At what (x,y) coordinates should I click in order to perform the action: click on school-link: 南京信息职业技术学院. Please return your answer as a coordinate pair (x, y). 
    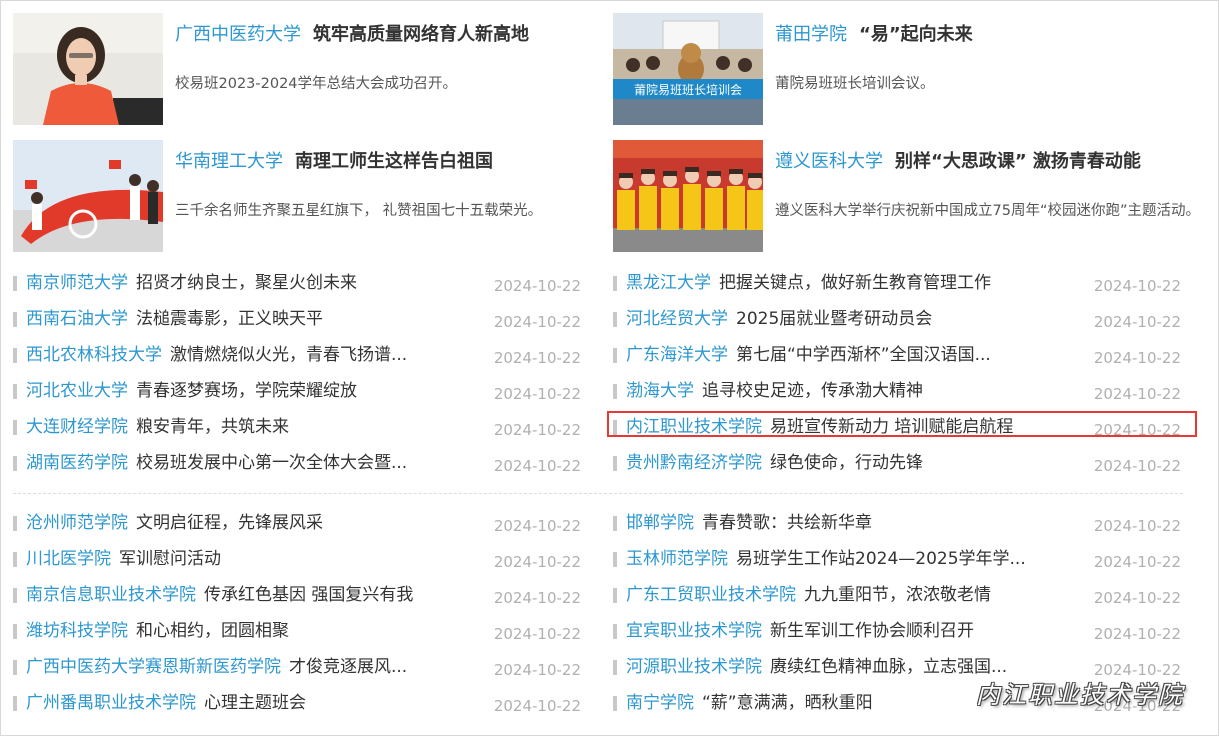
    Looking at the image, I should click on (111, 595).